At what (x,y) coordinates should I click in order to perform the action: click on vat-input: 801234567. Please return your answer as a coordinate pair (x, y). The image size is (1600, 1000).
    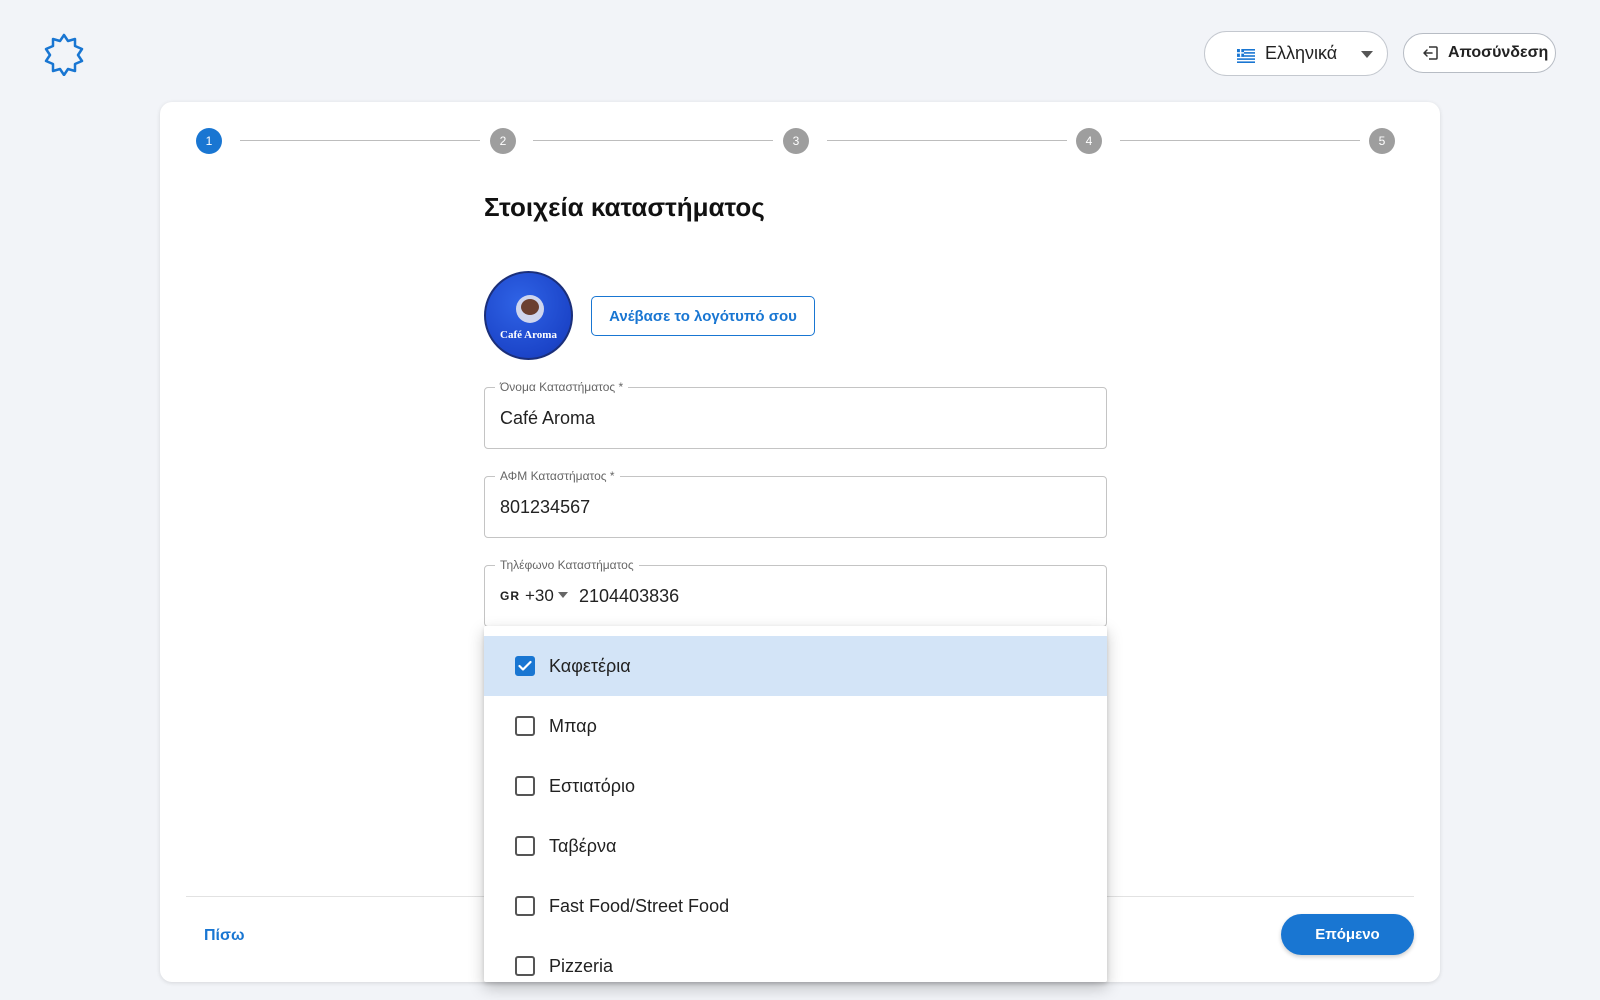
    Looking at the image, I should click on (795, 507).